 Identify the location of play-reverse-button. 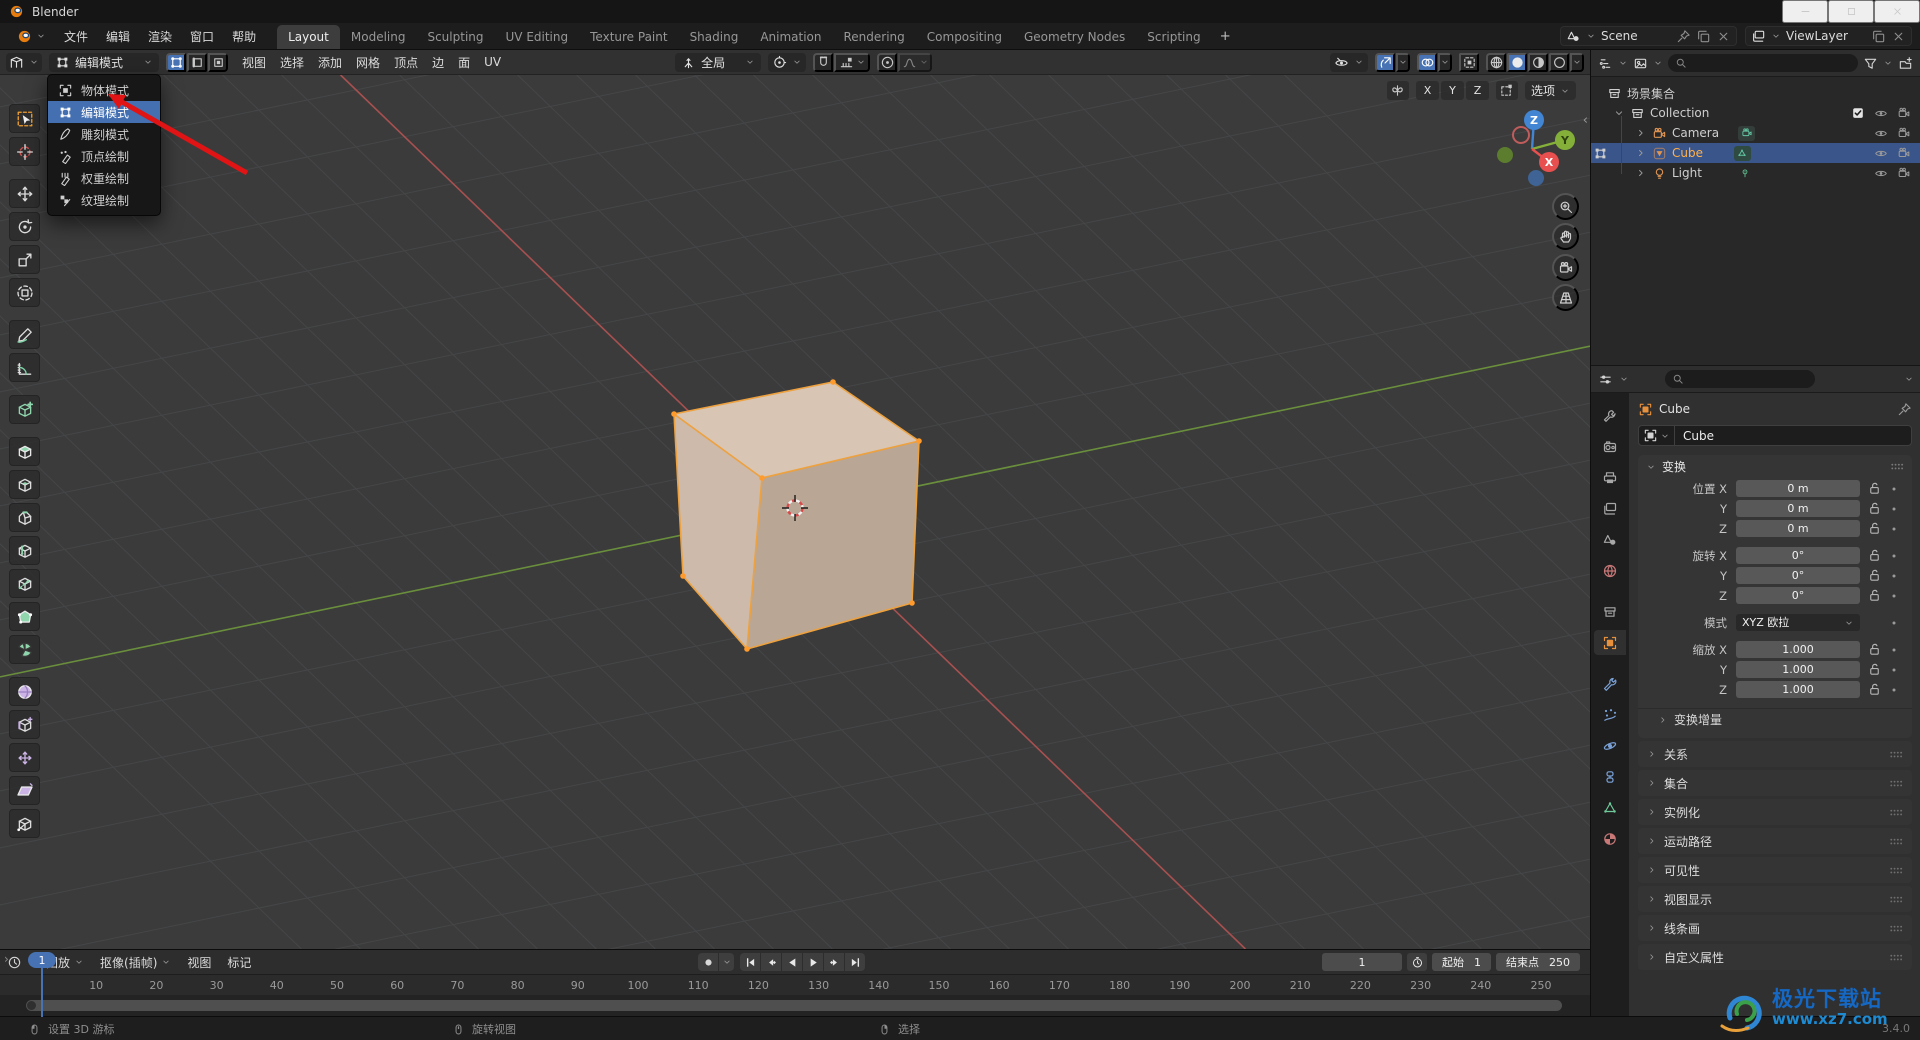
(792, 962).